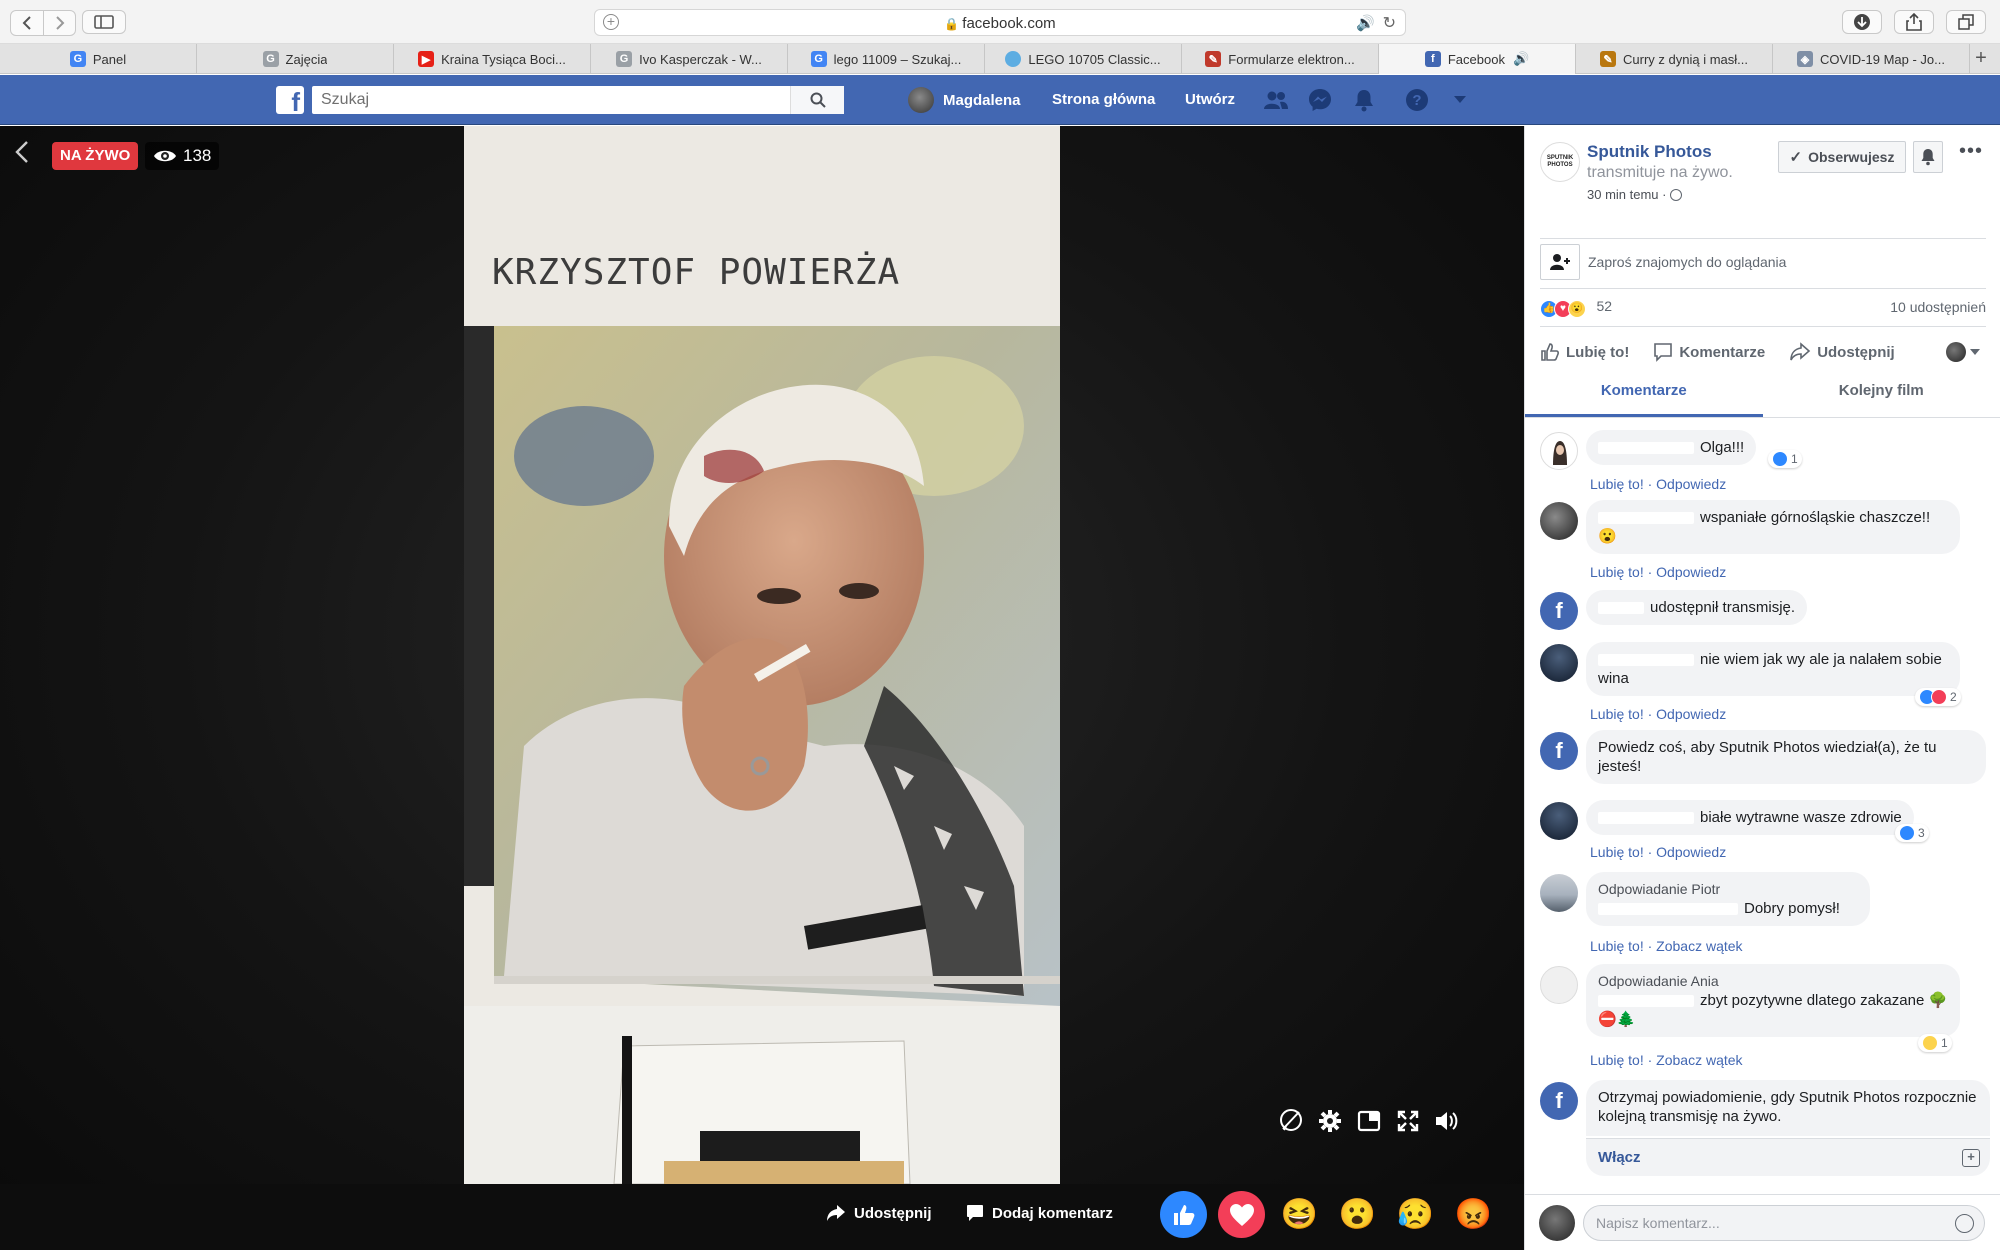 The height and width of the screenshot is (1250, 2000). I want to click on volume-button, so click(1446, 1120).